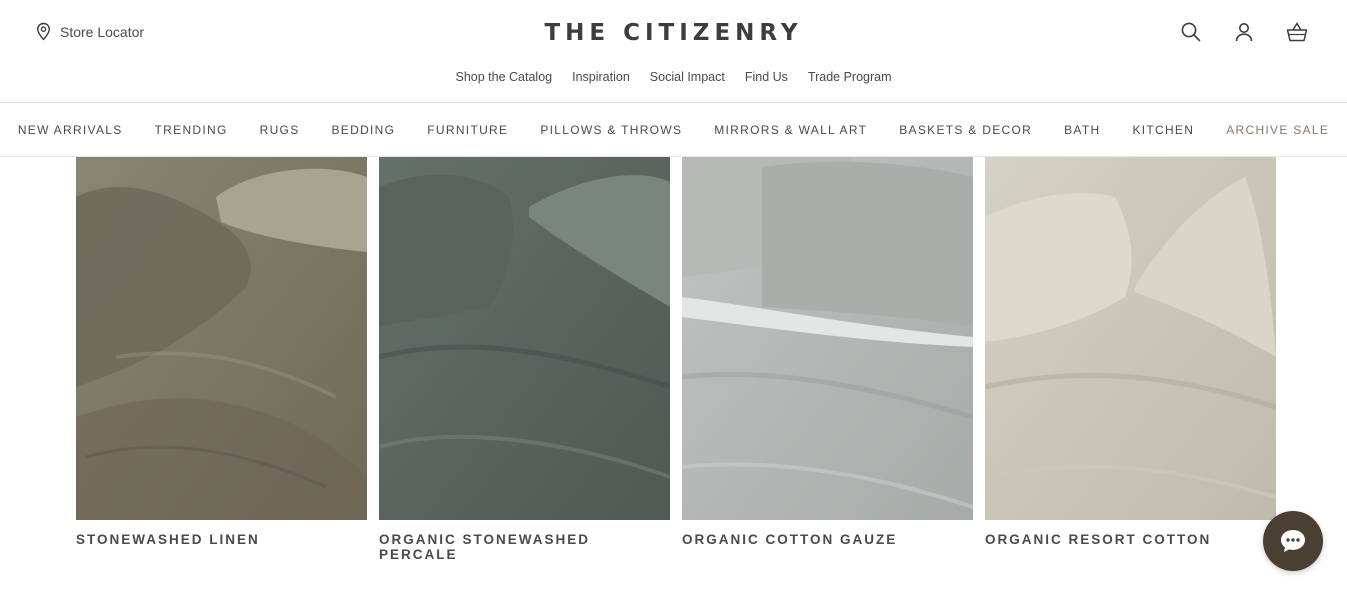 This screenshot has height=591, width=1347. I want to click on cart-icon, so click(1297, 32).